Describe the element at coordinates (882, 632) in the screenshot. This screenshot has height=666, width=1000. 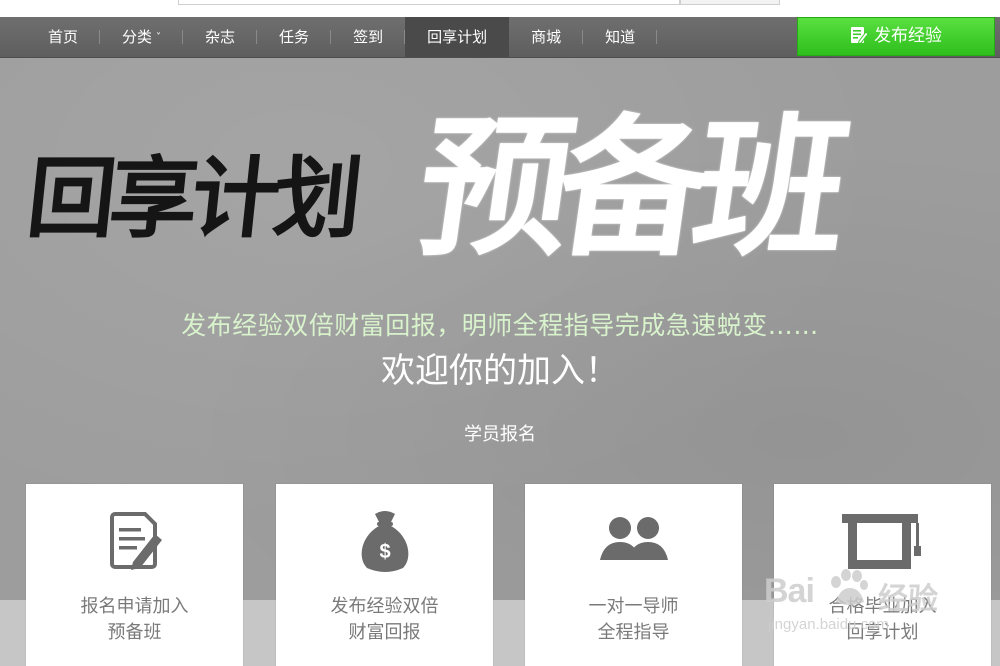
I see `card-label-line2: 回享计划` at that location.